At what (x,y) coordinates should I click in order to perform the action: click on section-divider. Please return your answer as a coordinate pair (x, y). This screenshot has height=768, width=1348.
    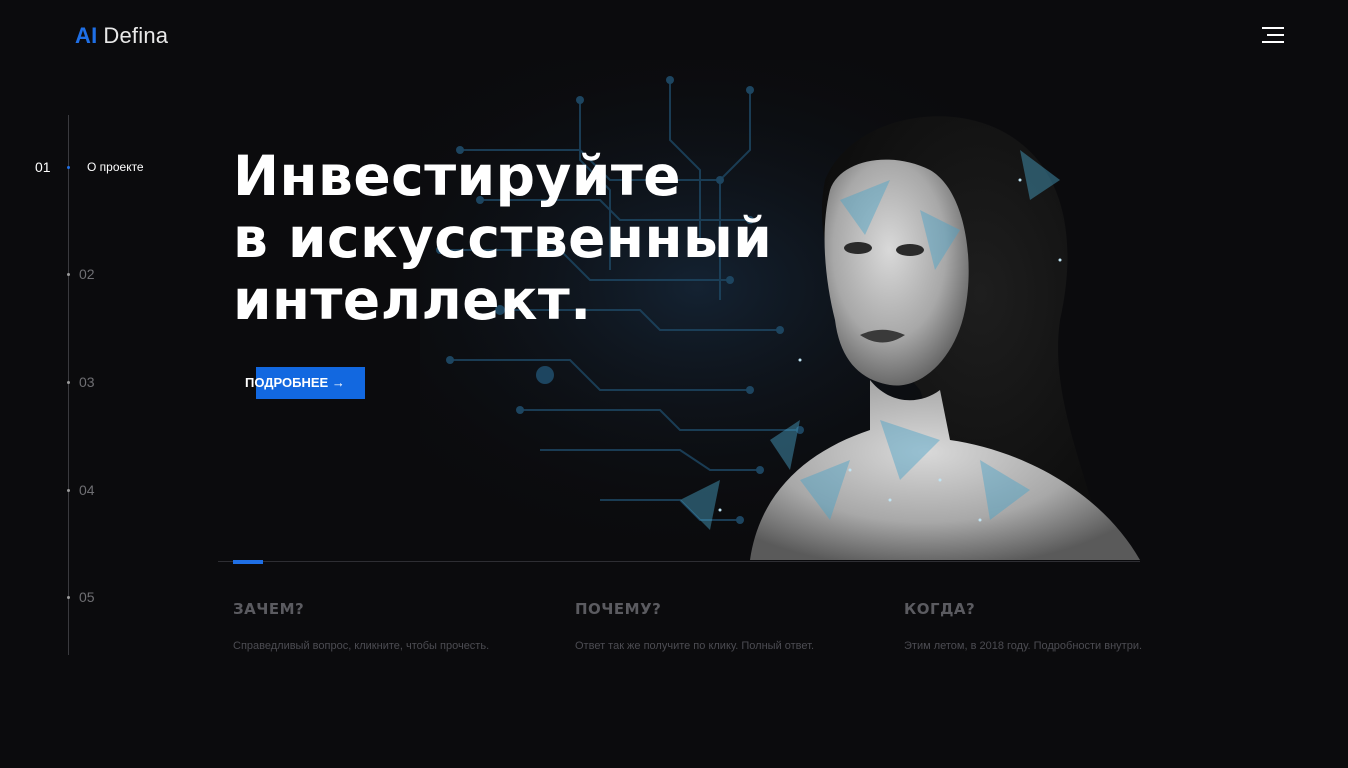
    Looking at the image, I should click on (679, 561).